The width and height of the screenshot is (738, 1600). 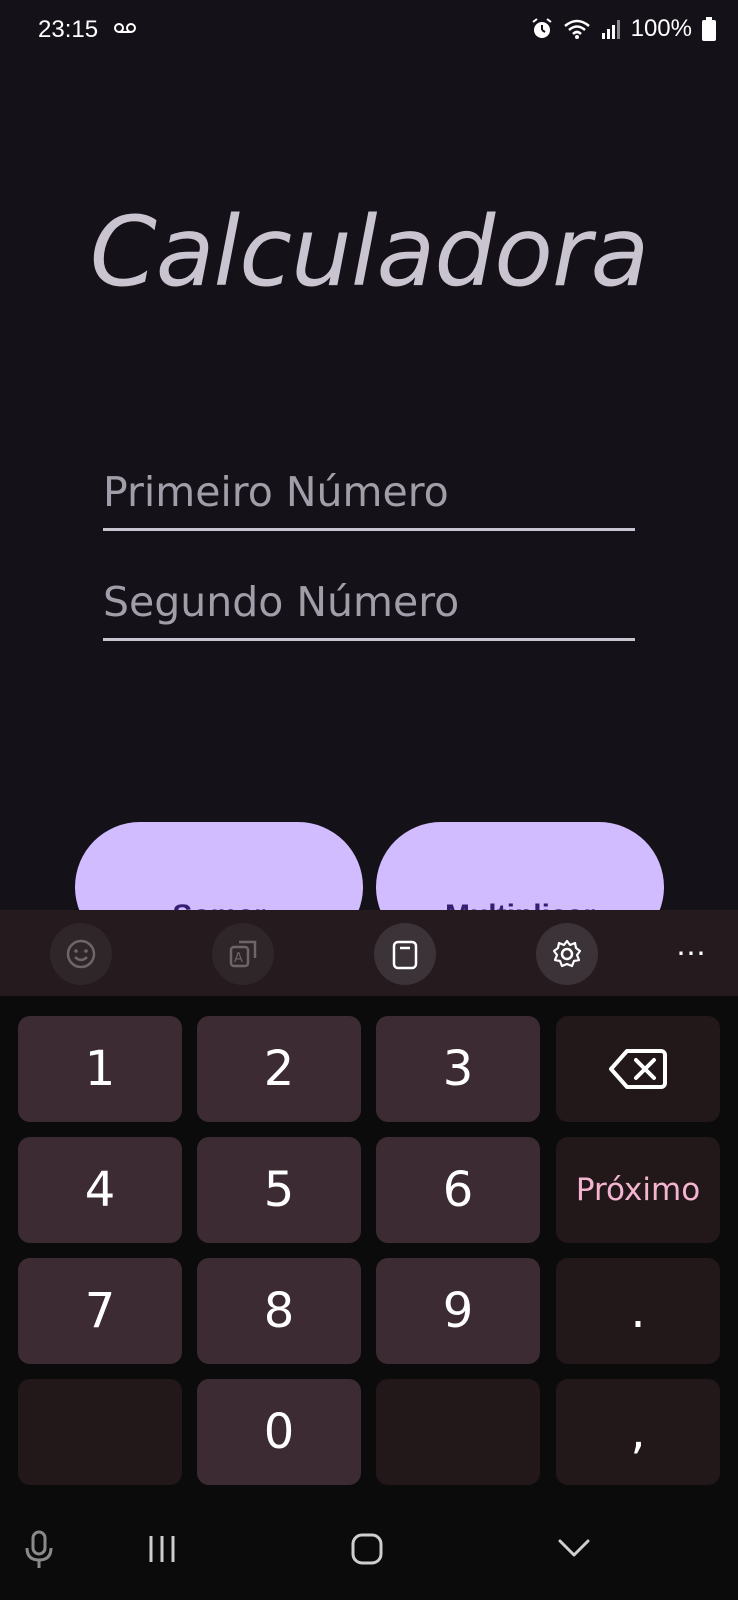 What do you see at coordinates (100, 1069) in the screenshot?
I see `key-1: 1` at bounding box center [100, 1069].